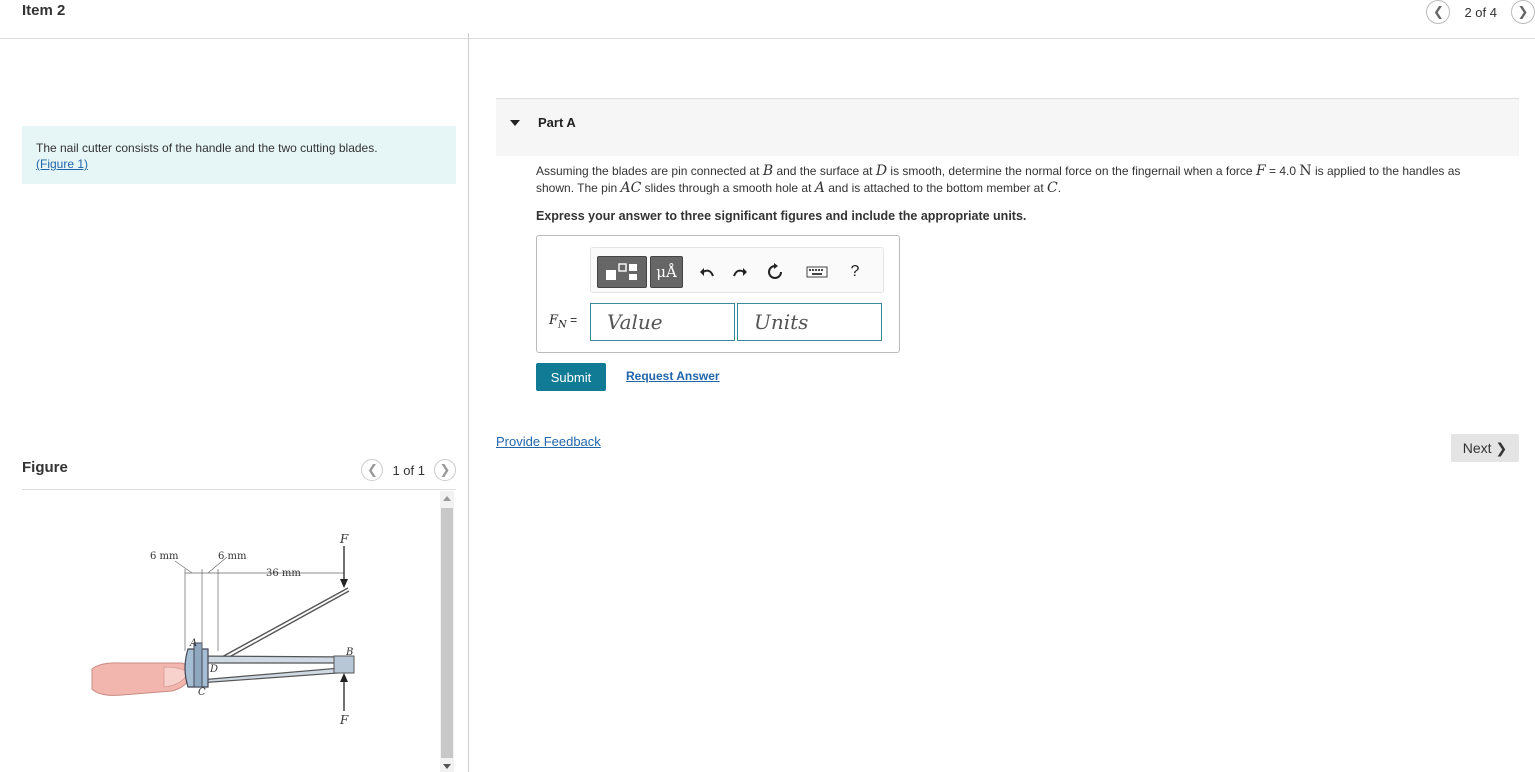  Describe the element at coordinates (1282, 171) in the screenshot. I see `question-text-segment: = 4.0` at that location.